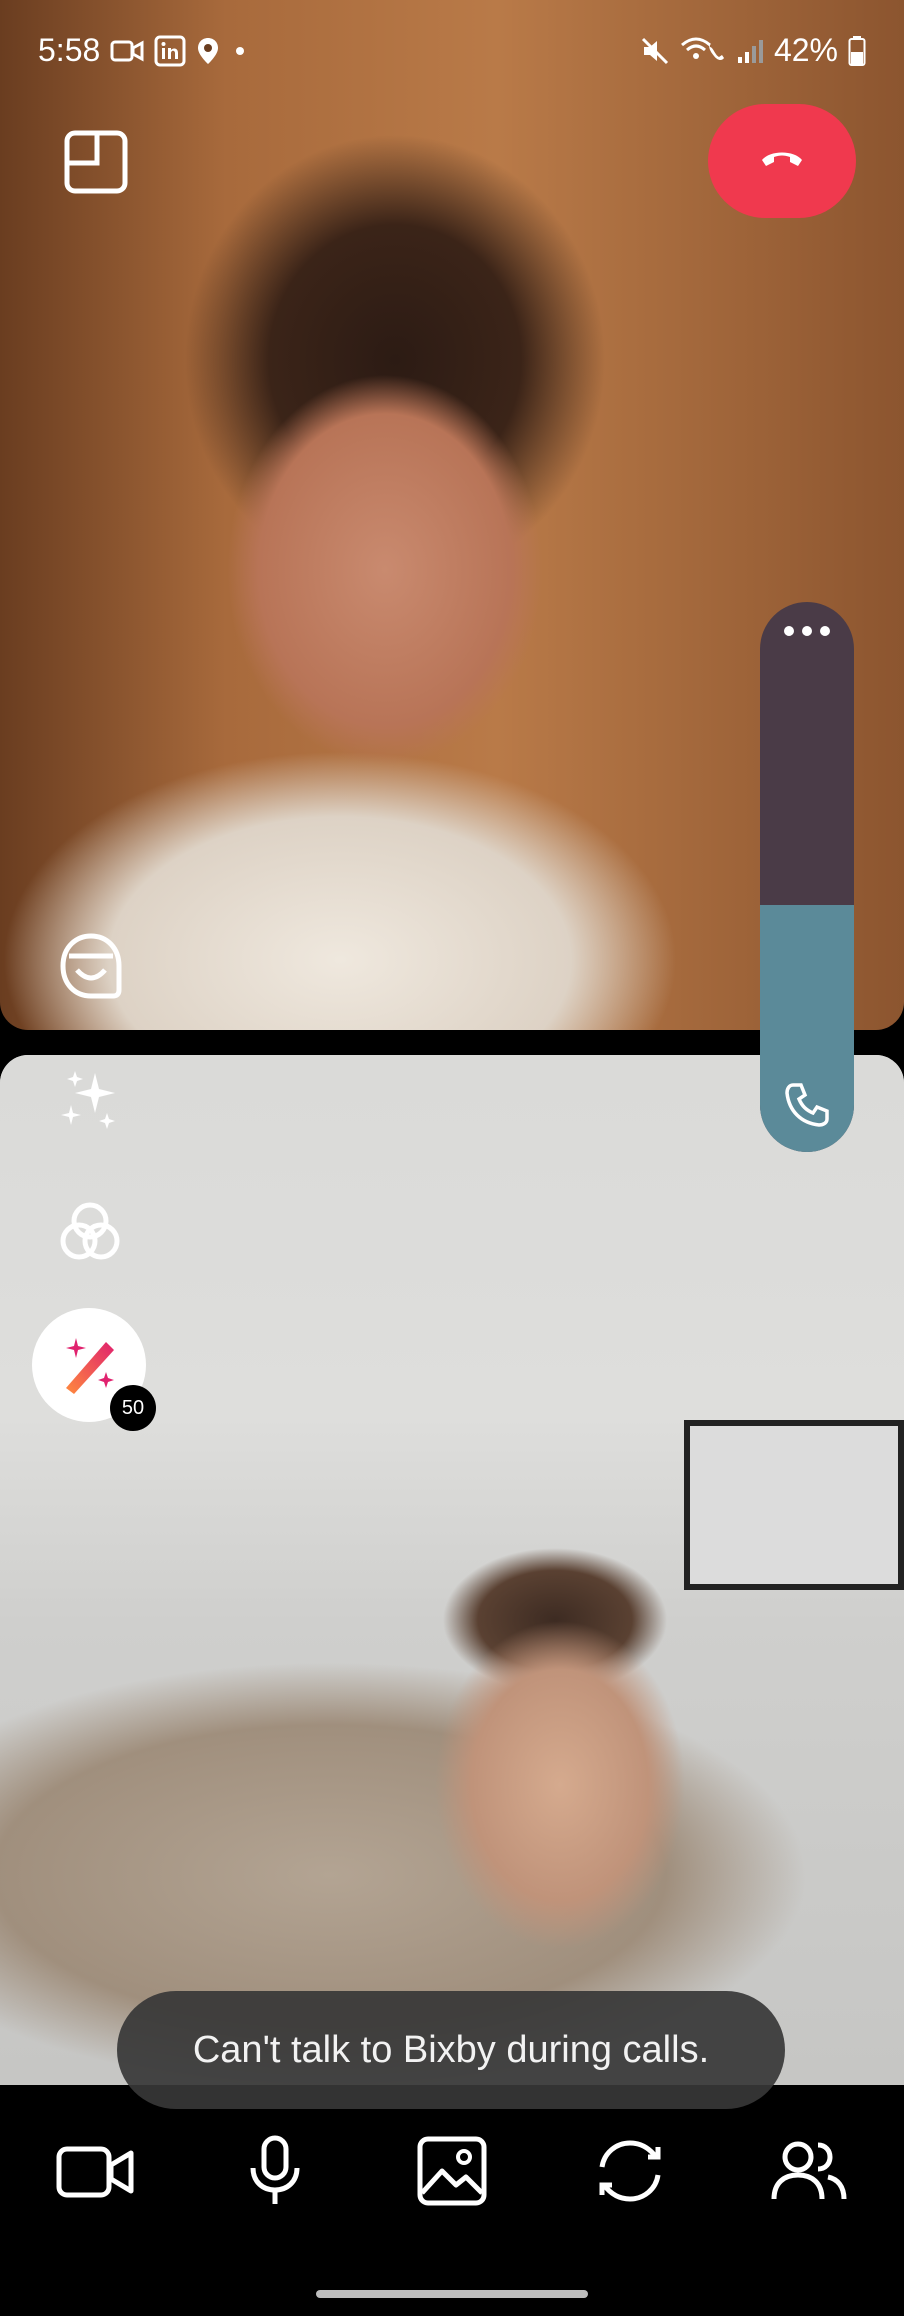 The image size is (904, 2316). I want to click on participants-button, so click(808, 2173).